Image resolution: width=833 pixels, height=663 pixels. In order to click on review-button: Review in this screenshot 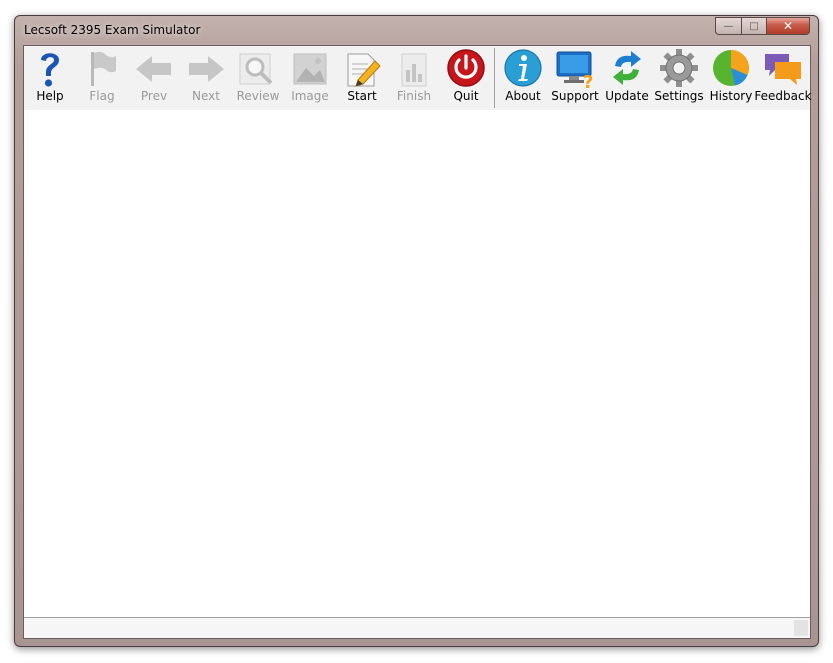, I will do `click(258, 78)`.